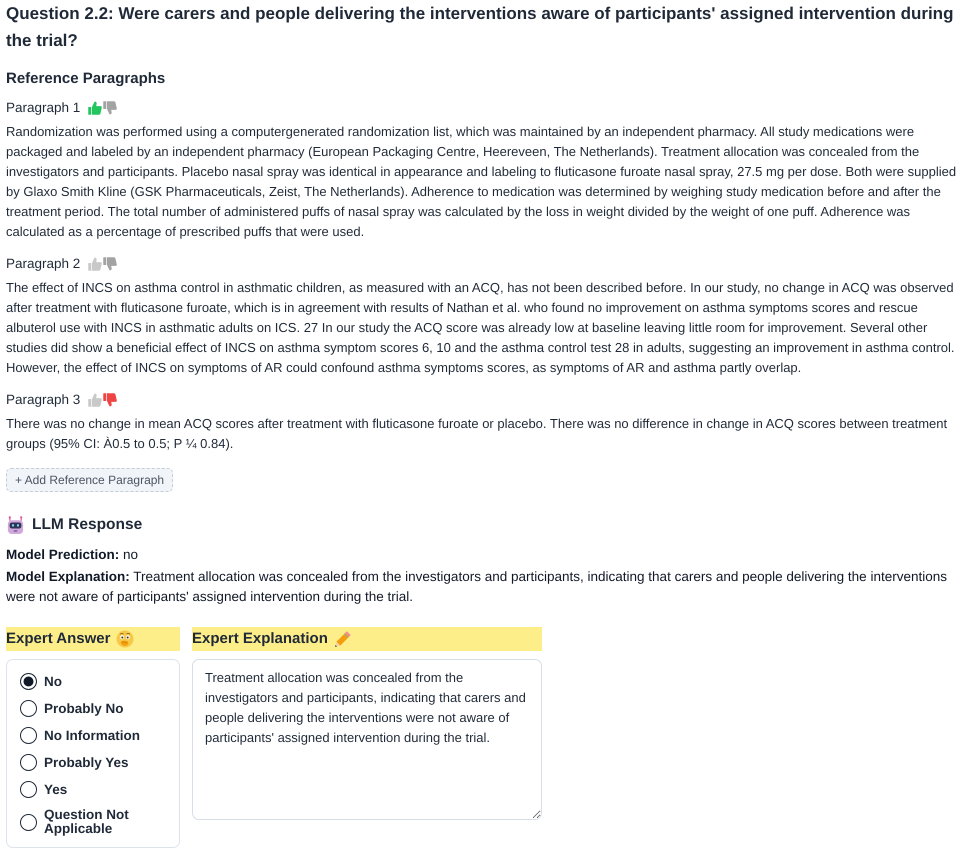 The height and width of the screenshot is (860, 972). Describe the element at coordinates (90, 480) in the screenshot. I see `add-paragraph-button: + Add Reference Paragraph` at that location.